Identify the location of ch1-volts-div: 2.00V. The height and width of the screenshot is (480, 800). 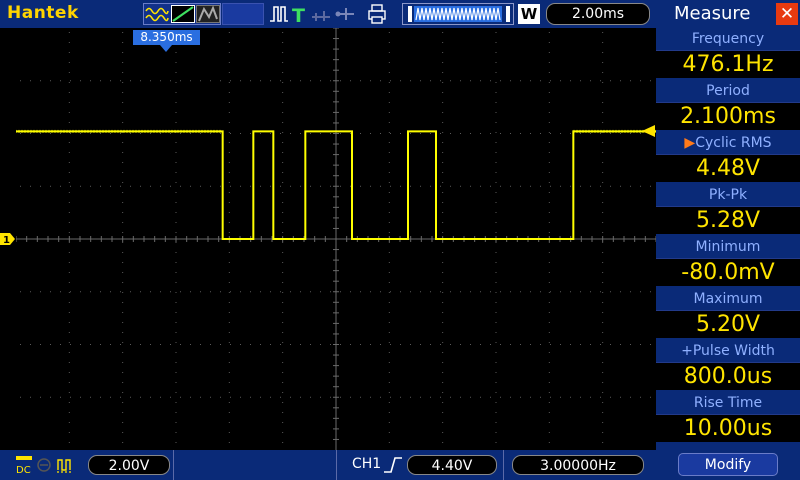
(129, 465).